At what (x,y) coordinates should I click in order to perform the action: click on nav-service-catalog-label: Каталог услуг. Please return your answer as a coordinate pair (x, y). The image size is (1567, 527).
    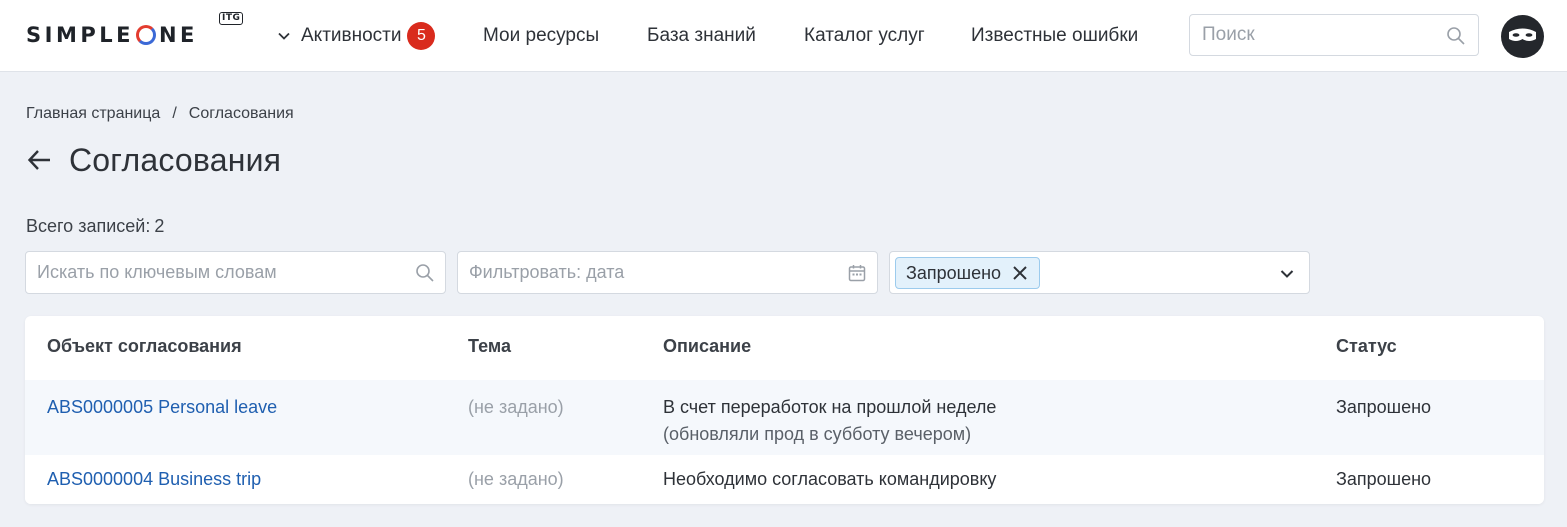
    Looking at the image, I should click on (864, 35).